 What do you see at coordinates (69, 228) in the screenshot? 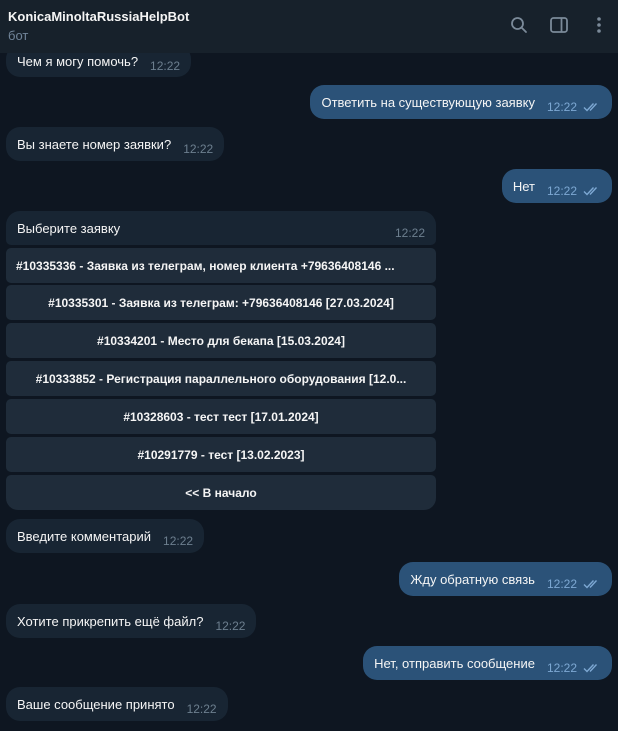
I see `message-text: Выберите заявку` at bounding box center [69, 228].